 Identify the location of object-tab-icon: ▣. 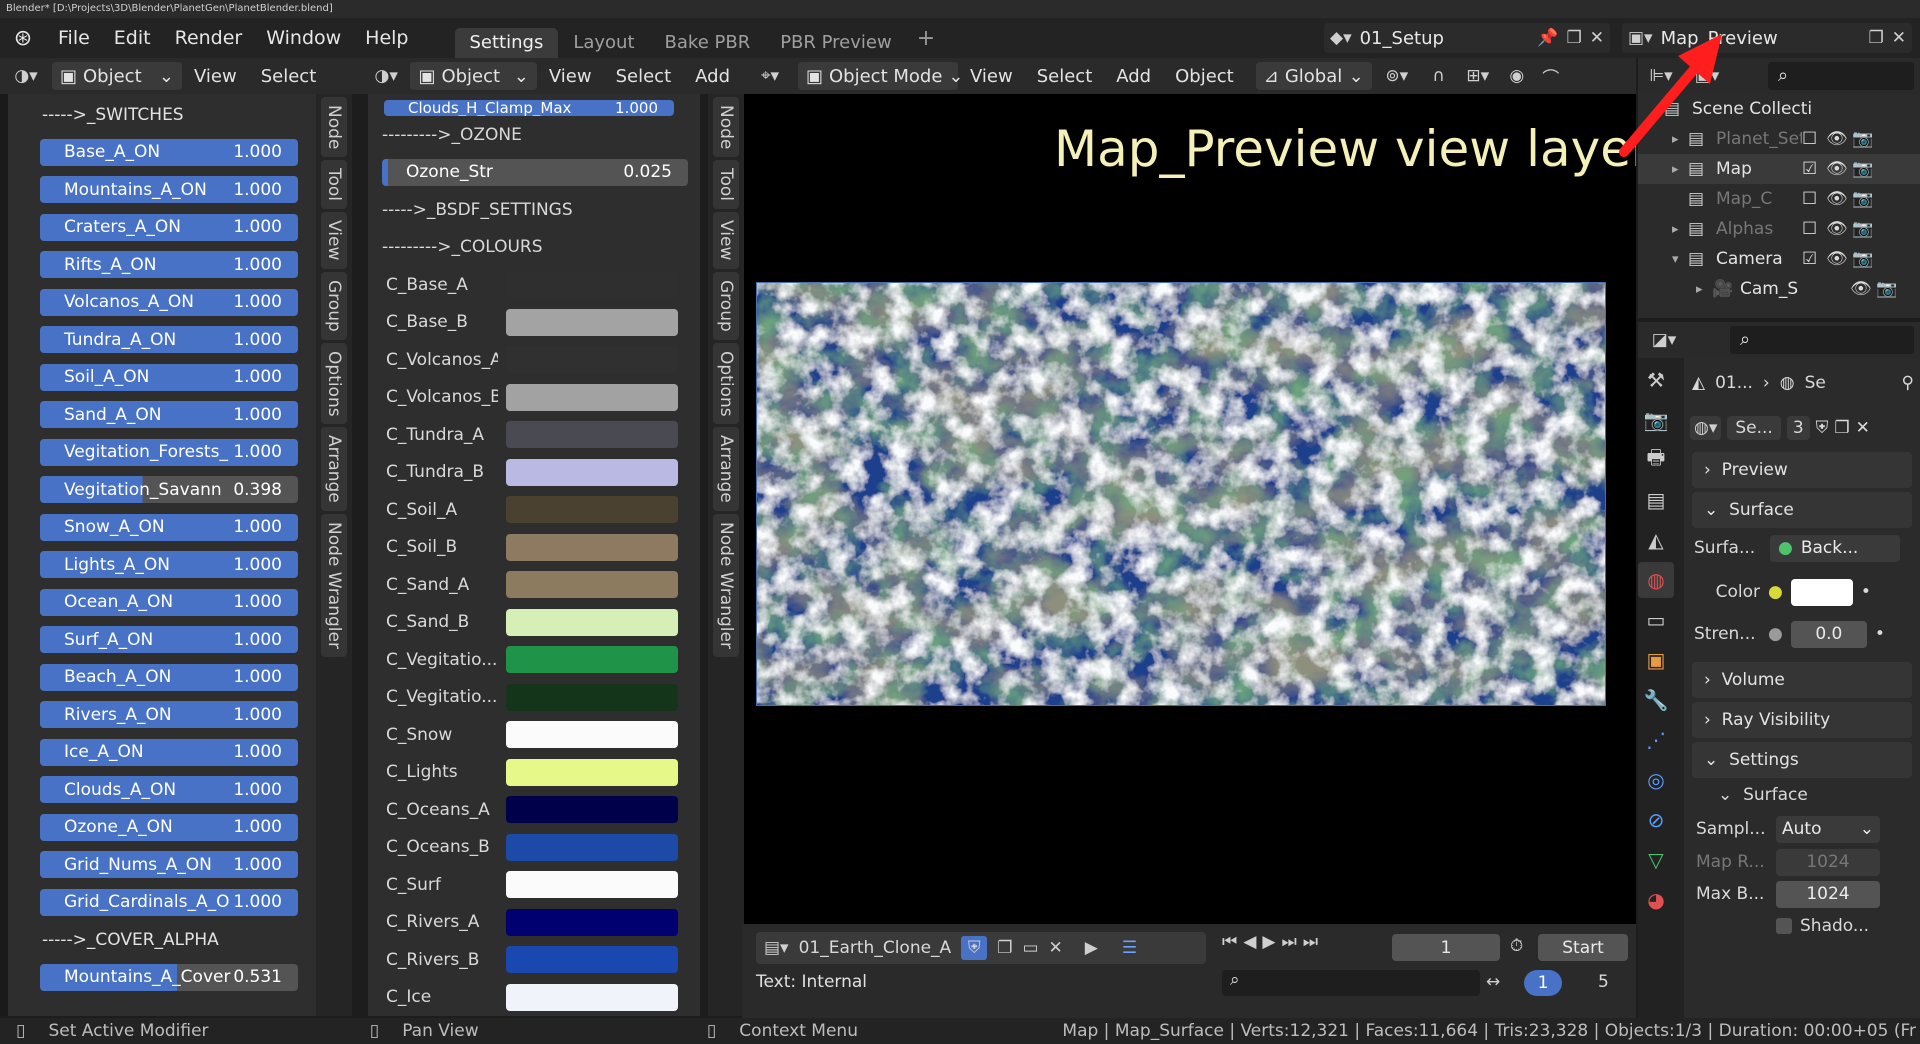
(1656, 660).